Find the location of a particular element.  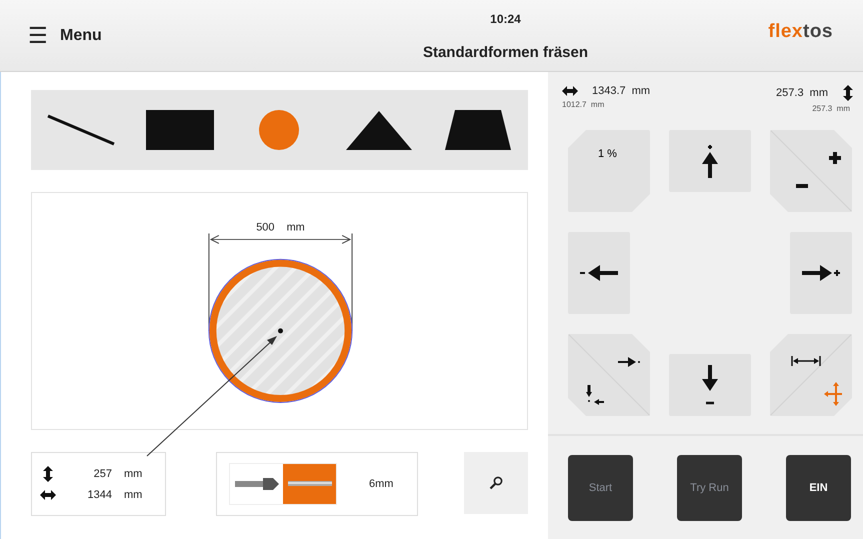

y-position-value: 257.3 mm is located at coordinates (802, 93).